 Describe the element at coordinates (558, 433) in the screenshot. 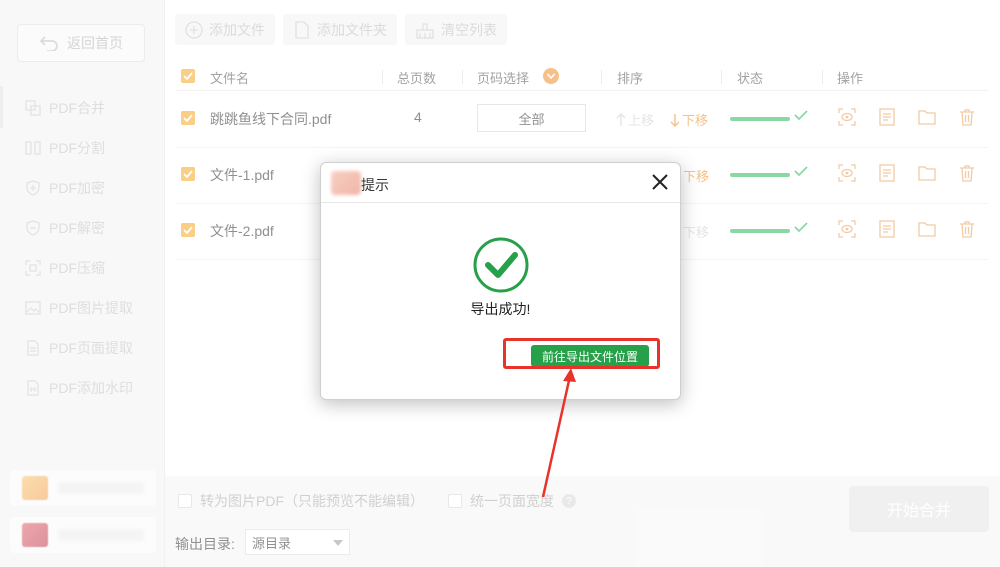

I see `annotation-arrow` at that location.